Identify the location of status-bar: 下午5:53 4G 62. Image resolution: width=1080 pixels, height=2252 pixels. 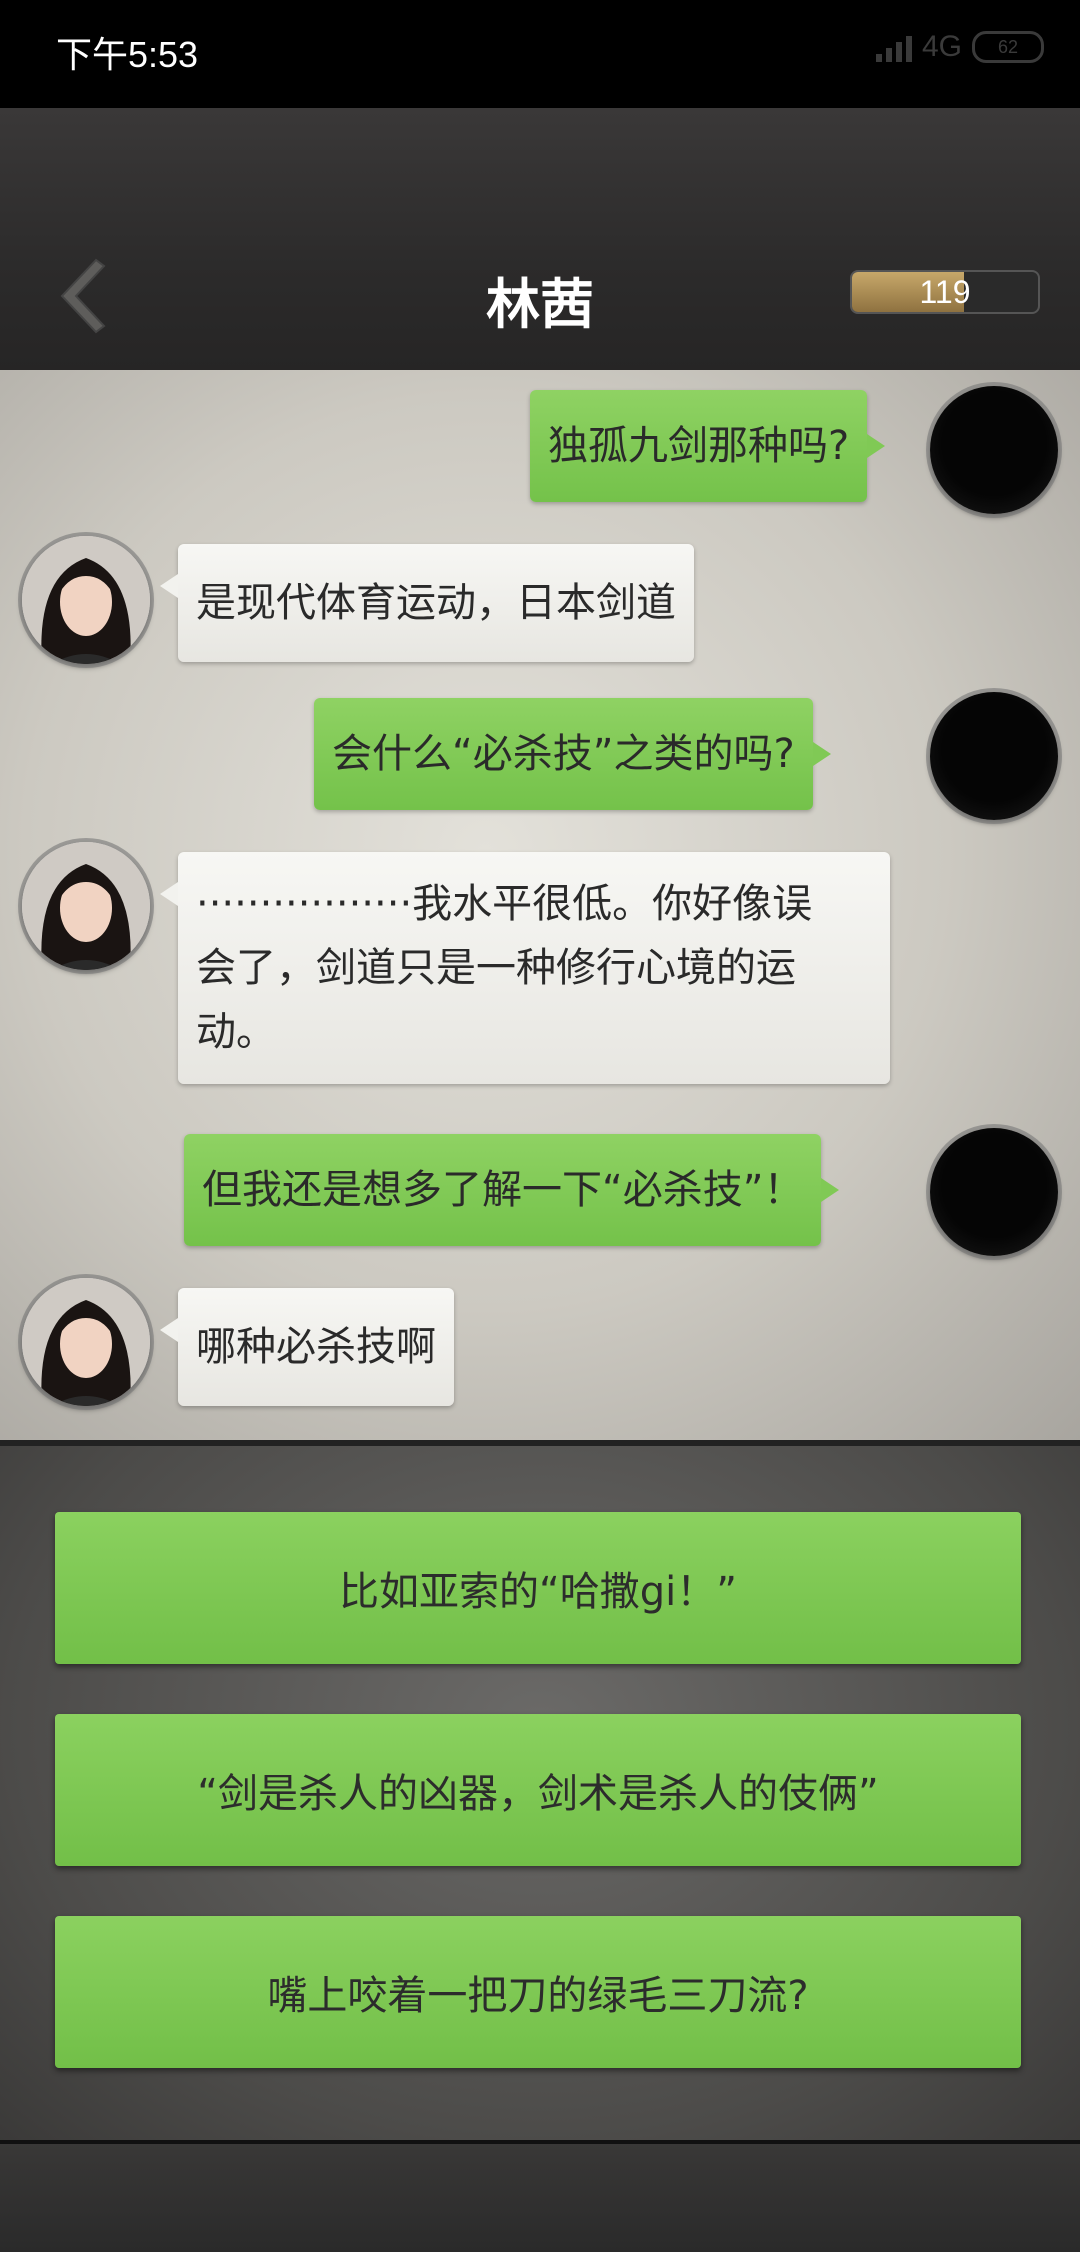
(540, 54).